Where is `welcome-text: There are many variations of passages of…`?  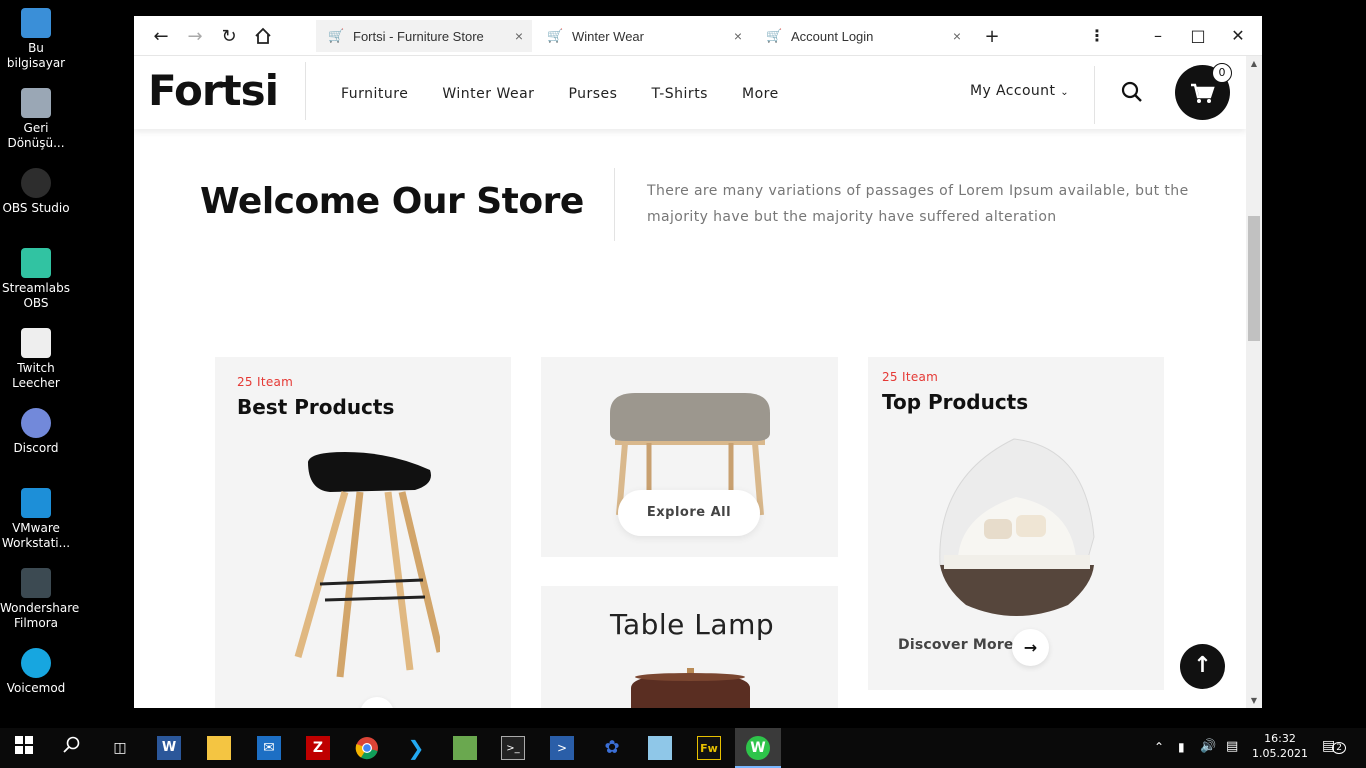
welcome-text: There are many variations of passages of… is located at coordinates (918, 204).